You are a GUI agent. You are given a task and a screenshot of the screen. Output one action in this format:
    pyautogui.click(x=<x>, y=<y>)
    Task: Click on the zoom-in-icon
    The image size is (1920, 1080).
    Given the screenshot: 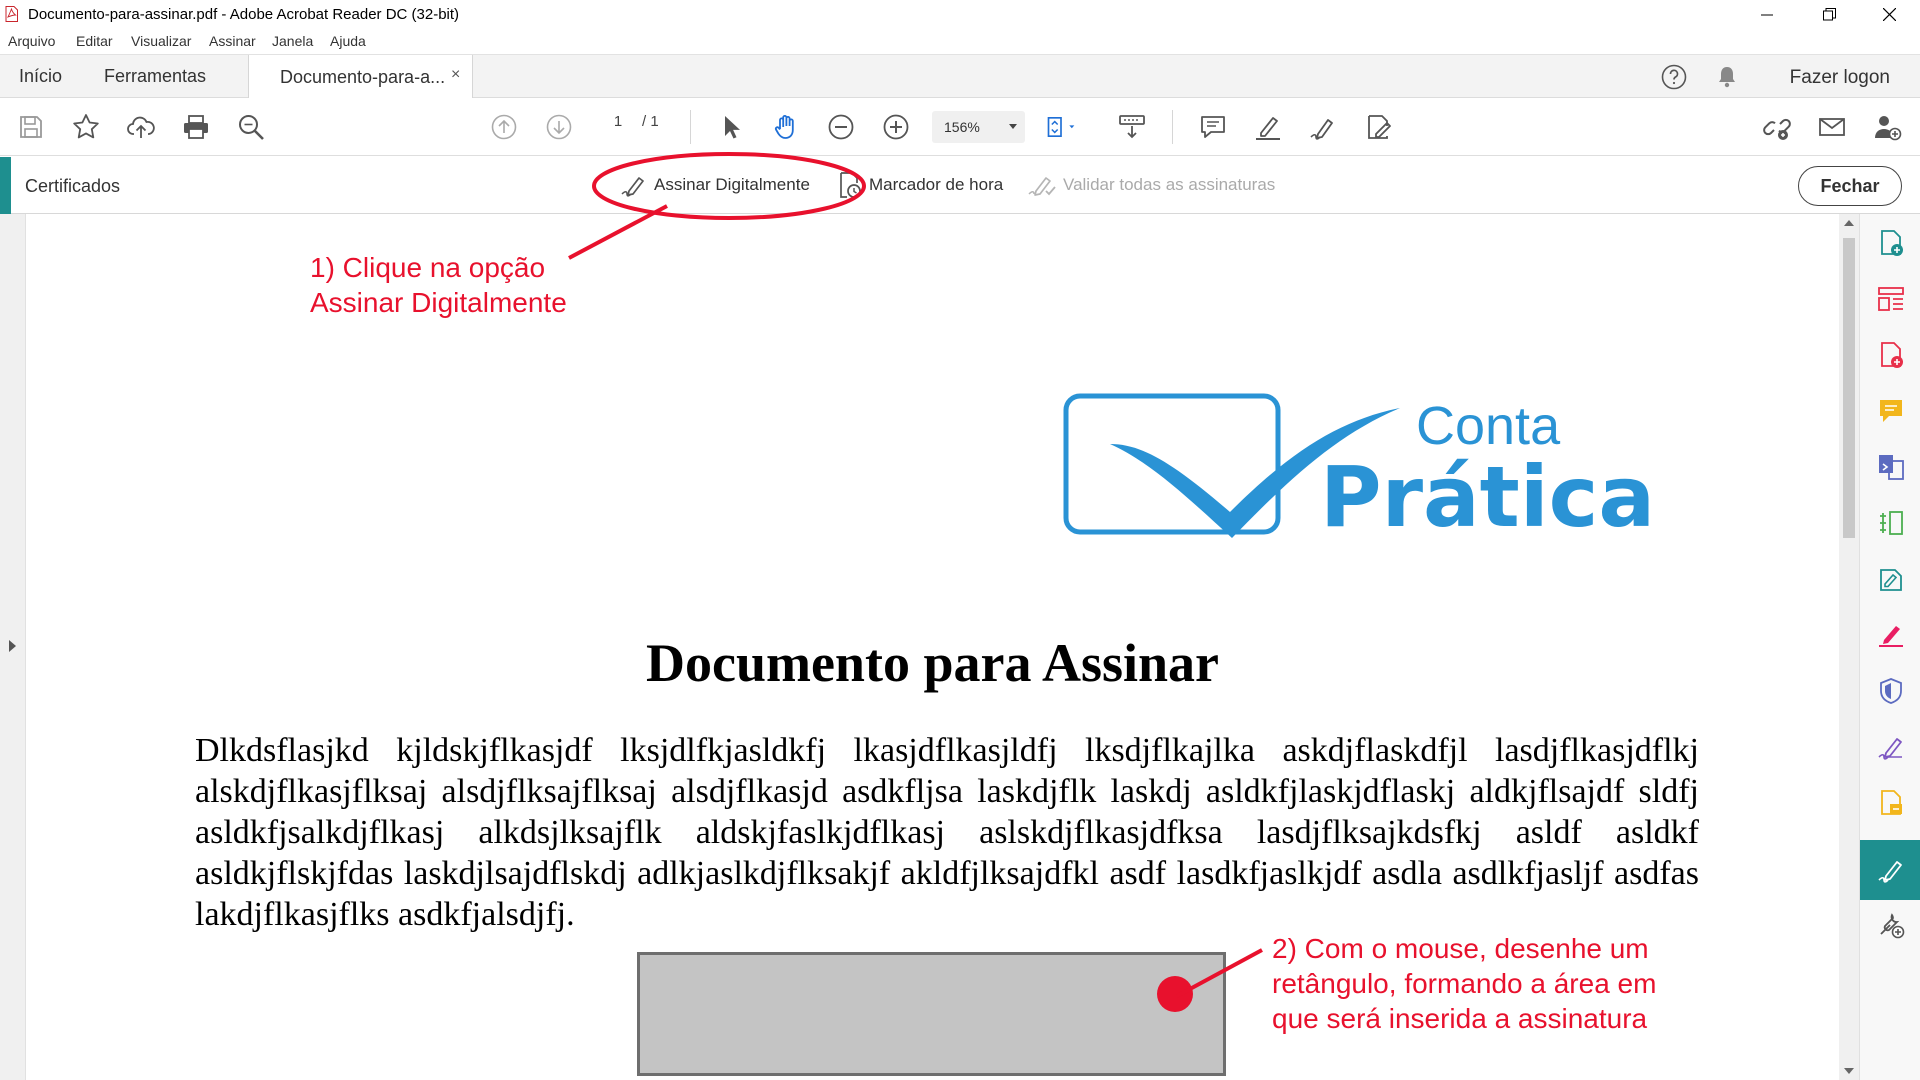 What is the action you would take?
    pyautogui.click(x=896, y=127)
    